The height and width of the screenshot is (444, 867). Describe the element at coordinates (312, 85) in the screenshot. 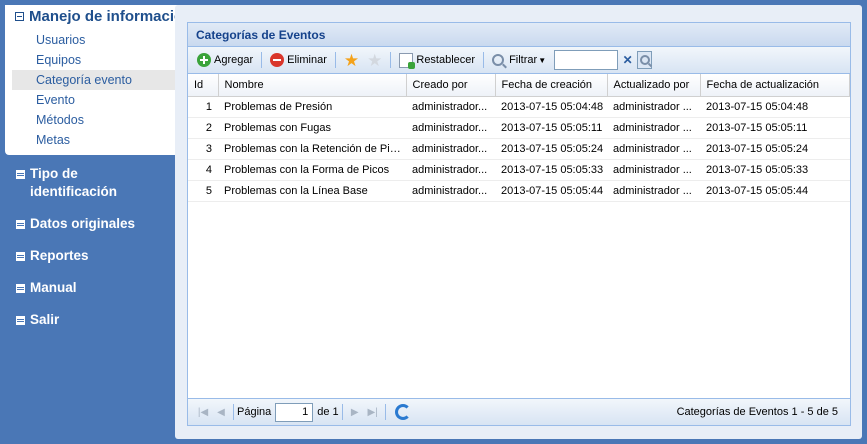

I see `column-header-nombre: Nombre` at that location.